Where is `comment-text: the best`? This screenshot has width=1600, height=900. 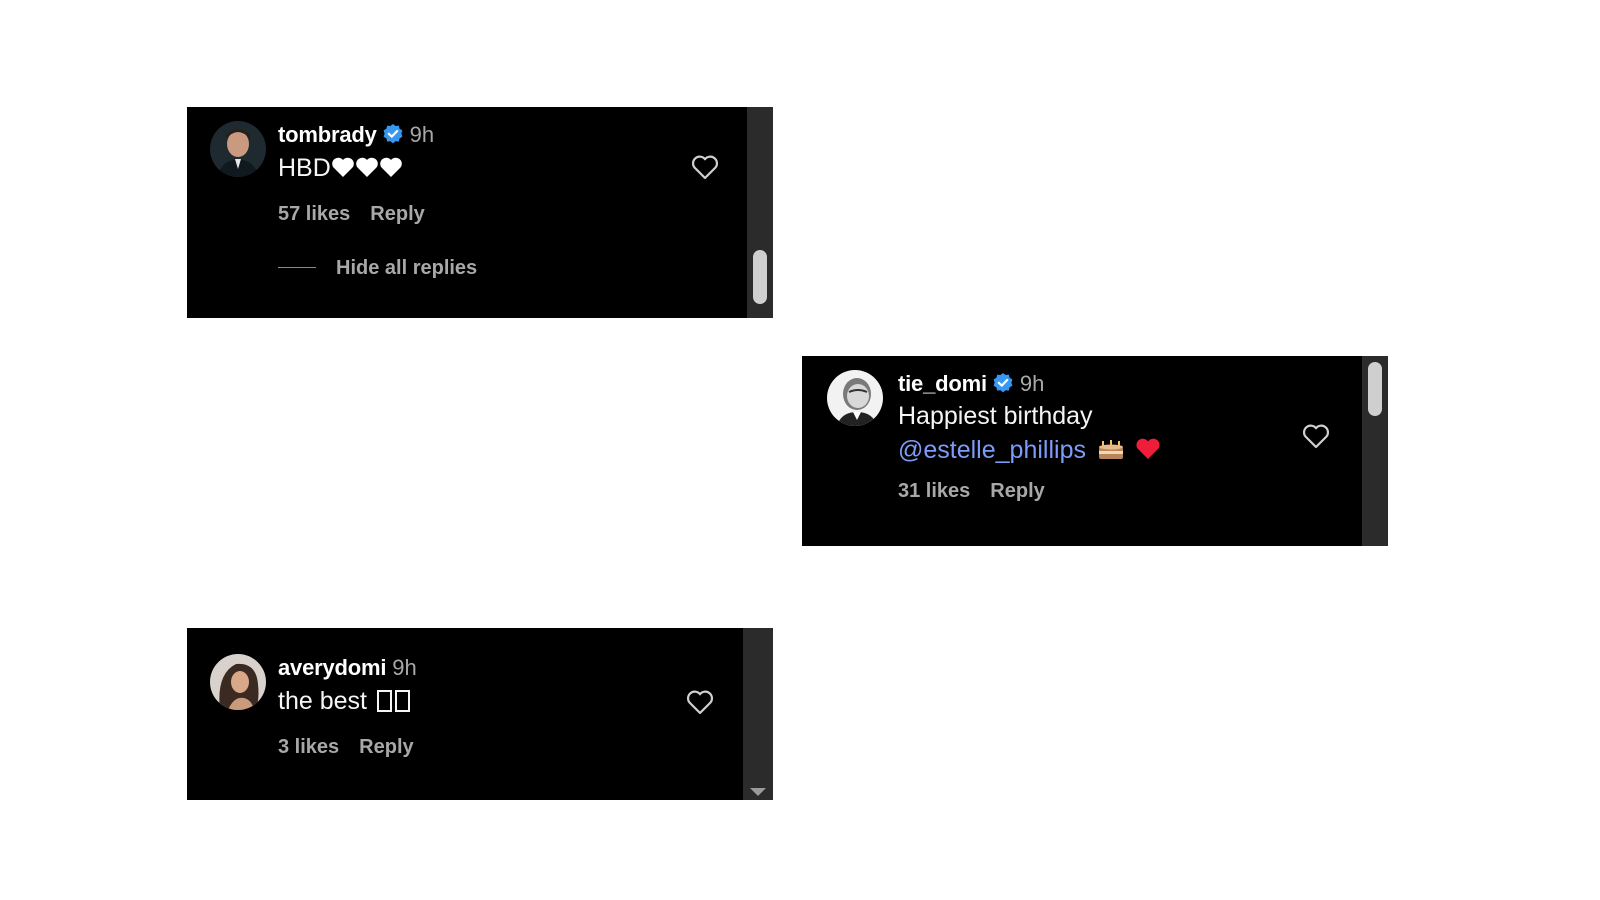 comment-text: the best is located at coordinates (344, 701).